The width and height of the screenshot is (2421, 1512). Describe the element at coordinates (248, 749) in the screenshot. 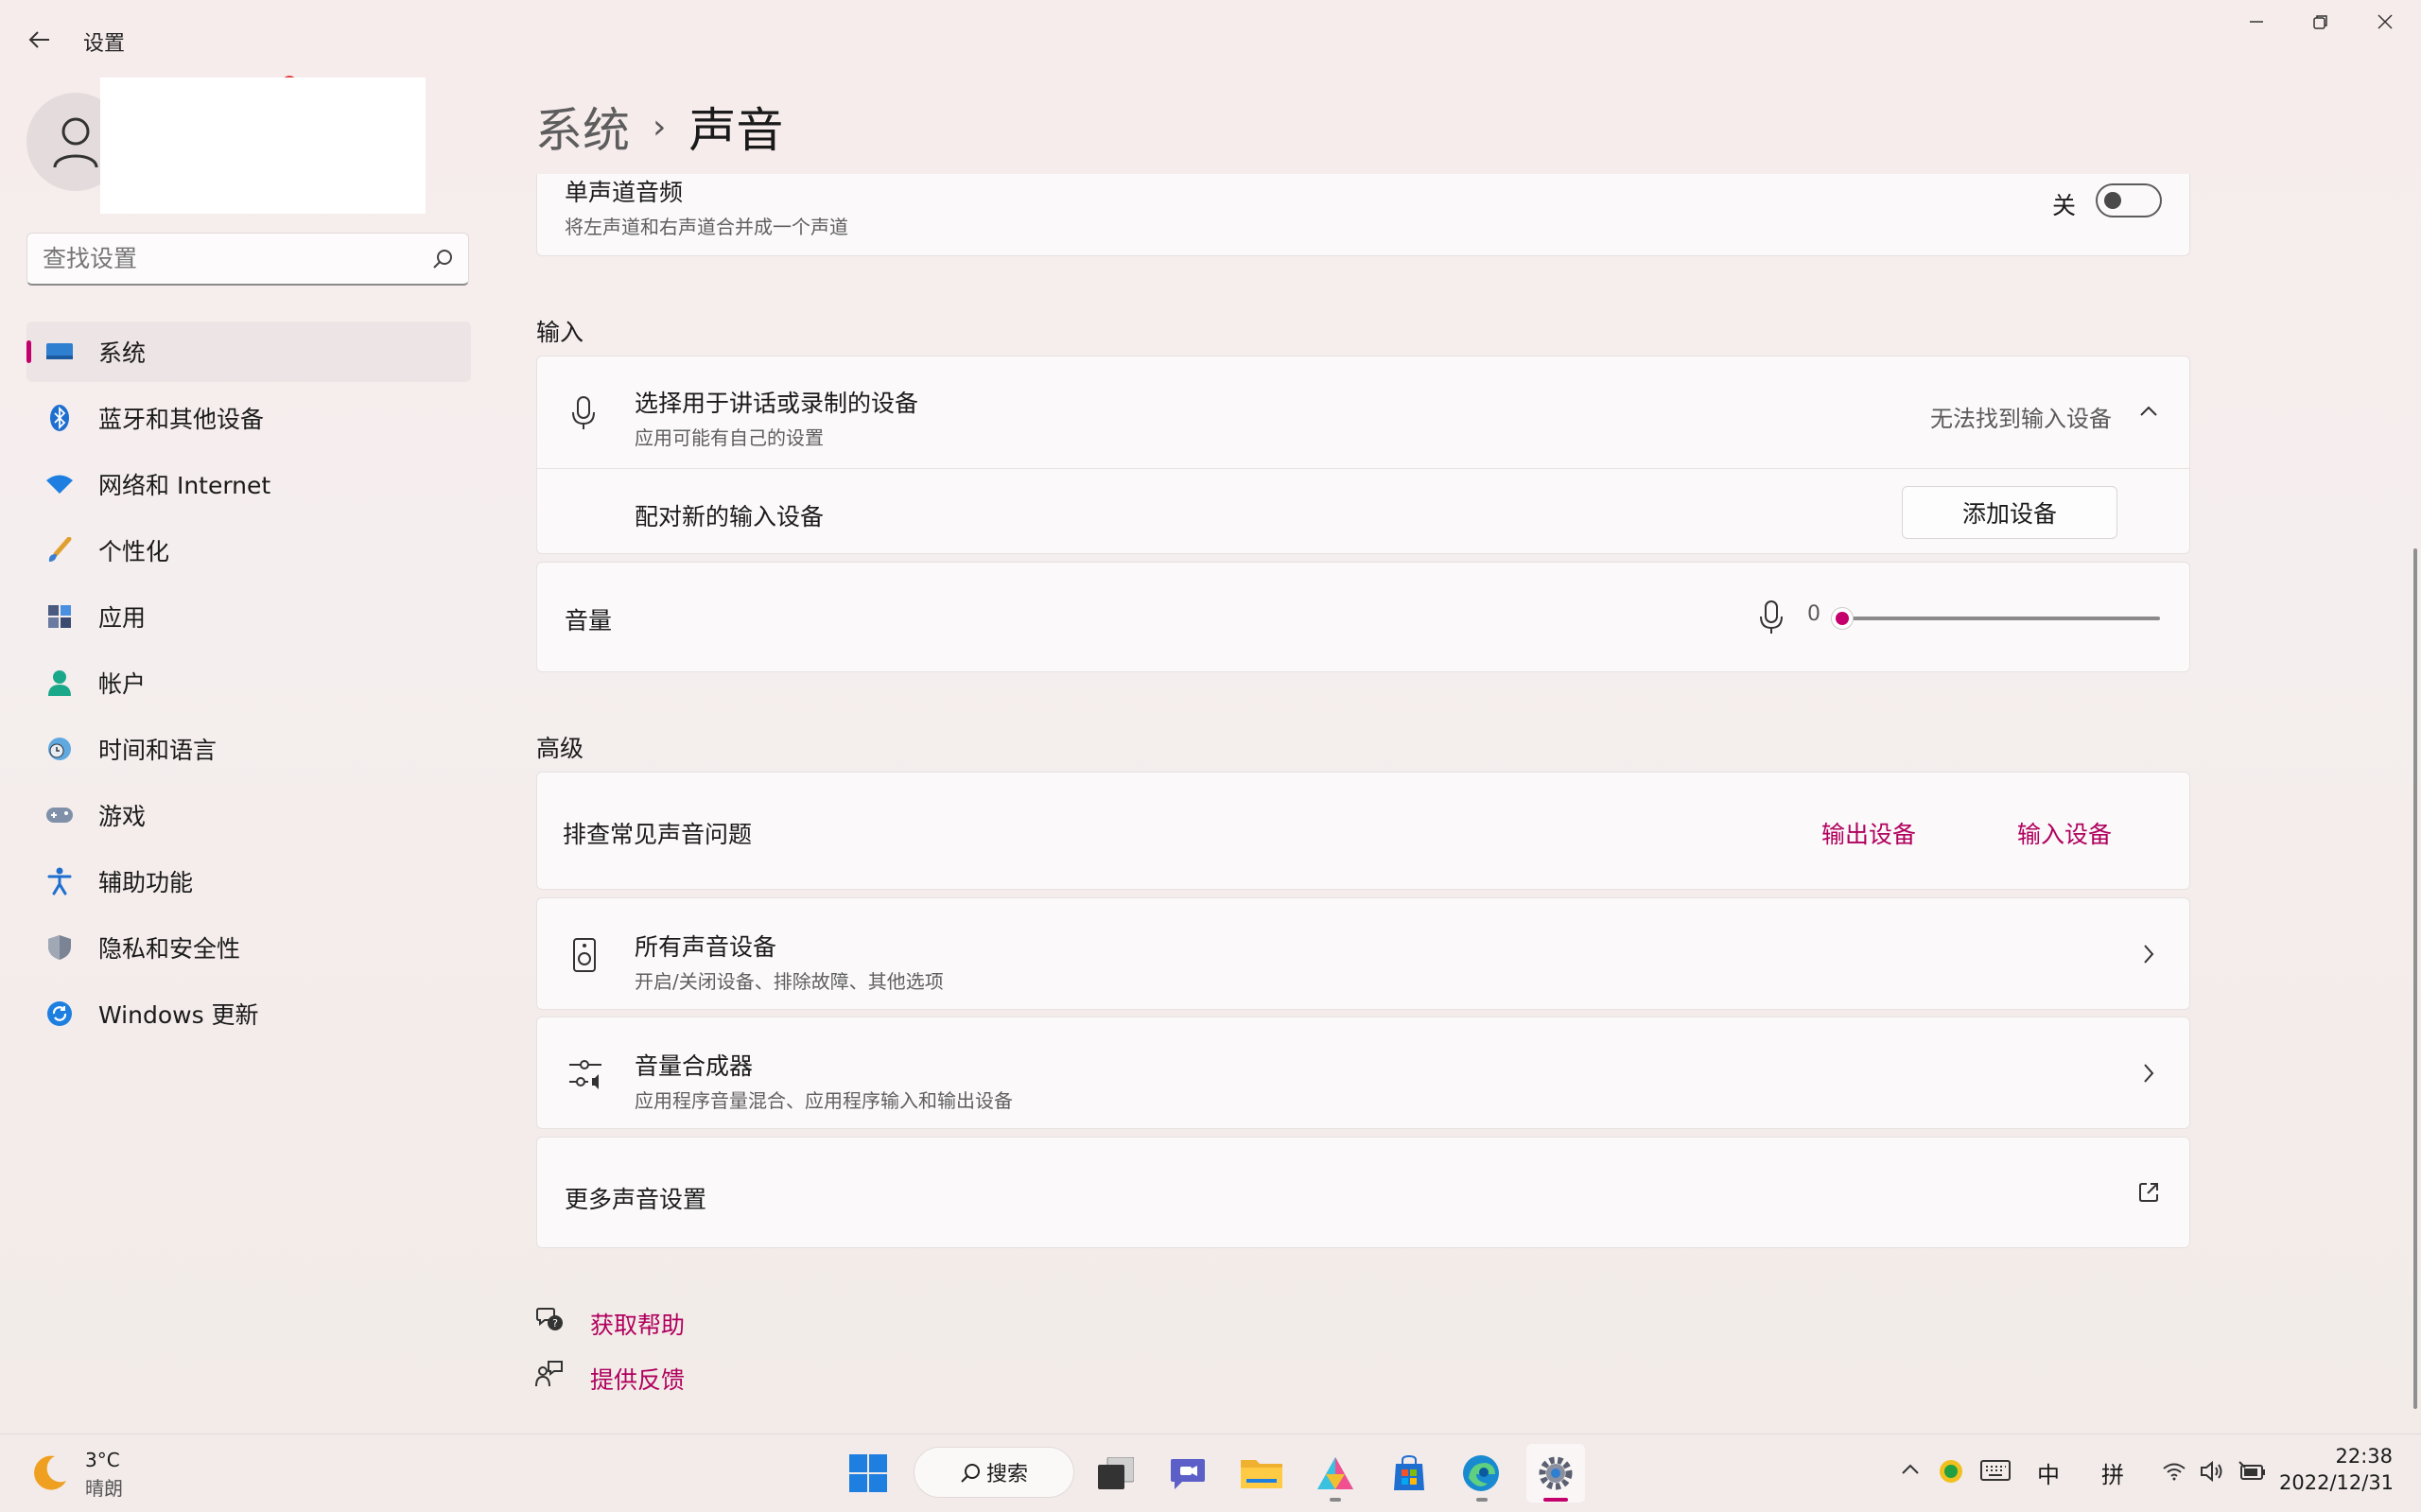

I see `sidebar-item-time-language: 时间和语言` at that location.